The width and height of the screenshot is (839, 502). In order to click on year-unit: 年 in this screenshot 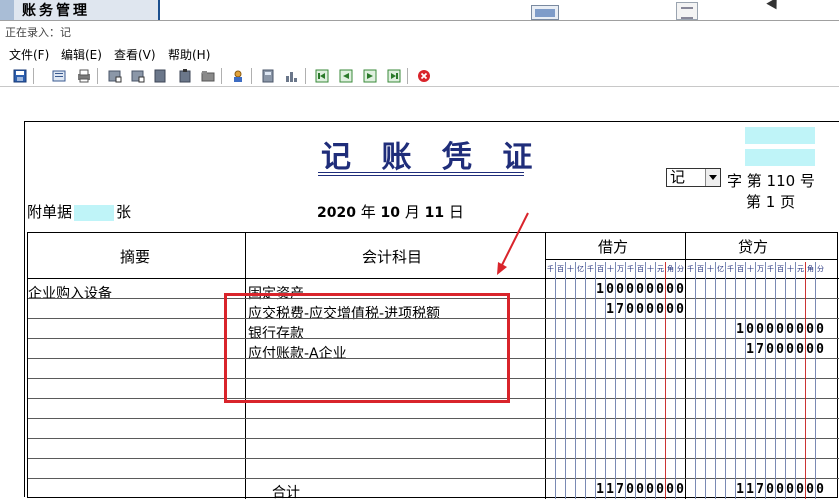, I will do `click(368, 212)`.